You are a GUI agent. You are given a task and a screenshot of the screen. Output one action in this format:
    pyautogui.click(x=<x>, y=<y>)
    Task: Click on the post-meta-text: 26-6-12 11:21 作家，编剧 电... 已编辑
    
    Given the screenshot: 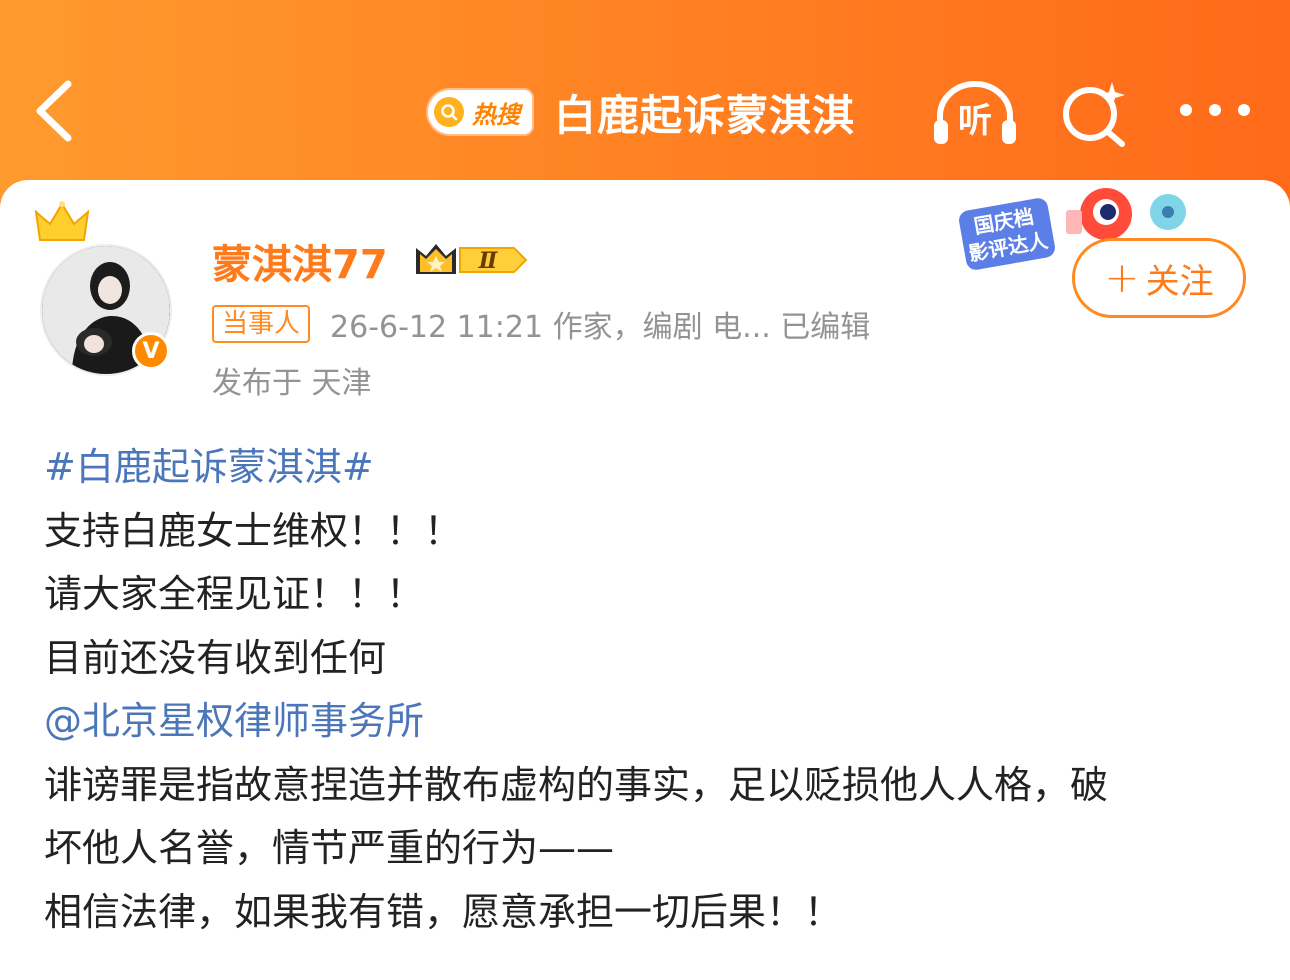 What is the action you would take?
    pyautogui.click(x=600, y=327)
    